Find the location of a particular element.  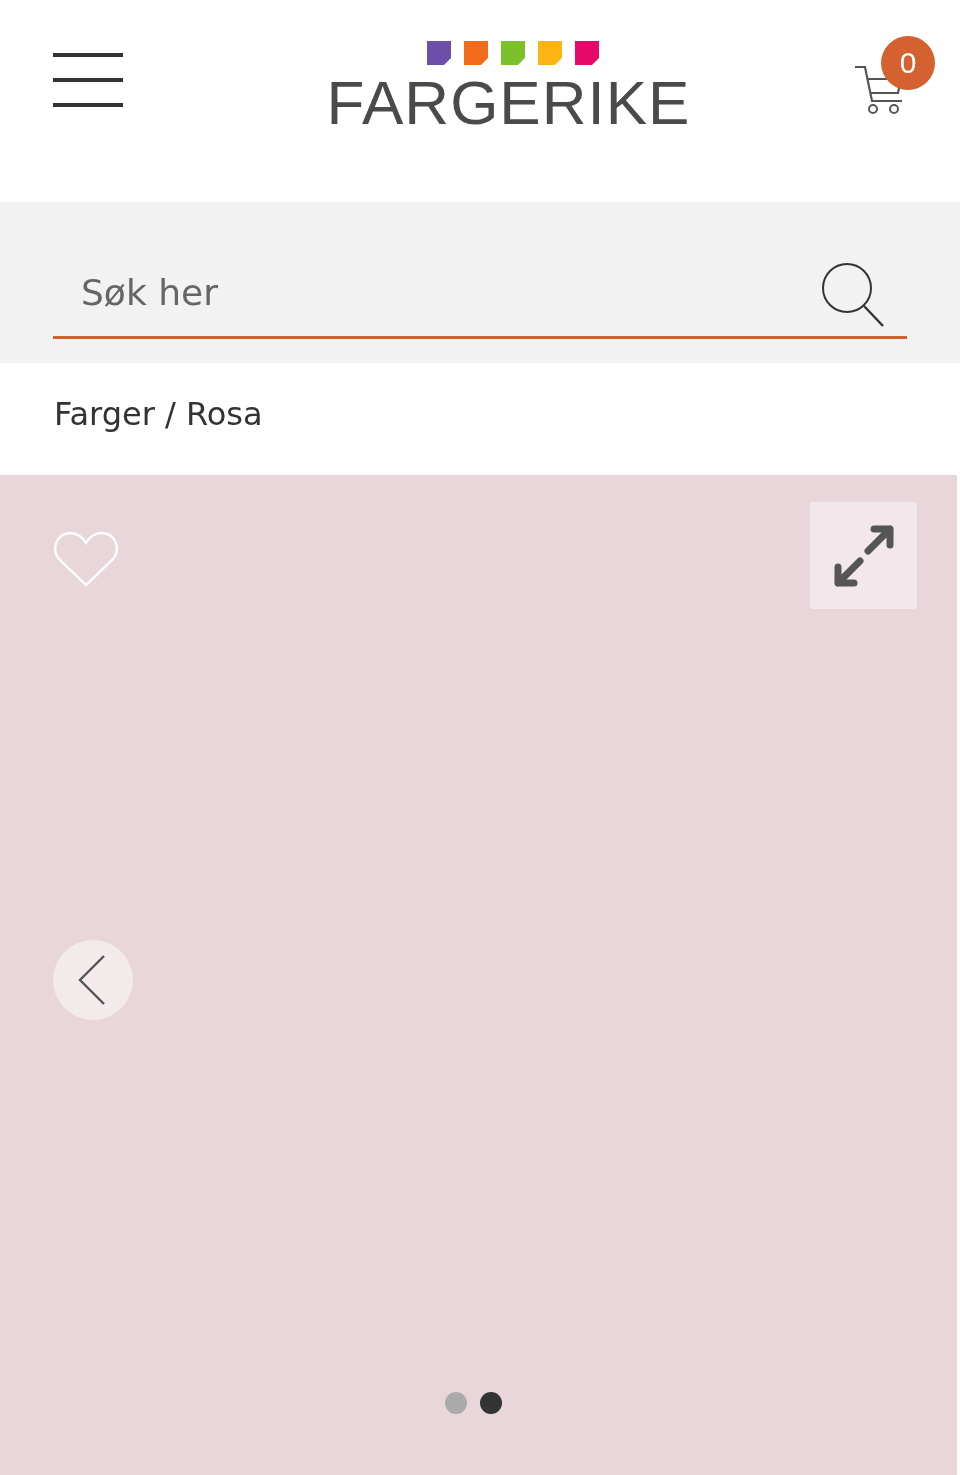

expand-button is located at coordinates (863, 555).